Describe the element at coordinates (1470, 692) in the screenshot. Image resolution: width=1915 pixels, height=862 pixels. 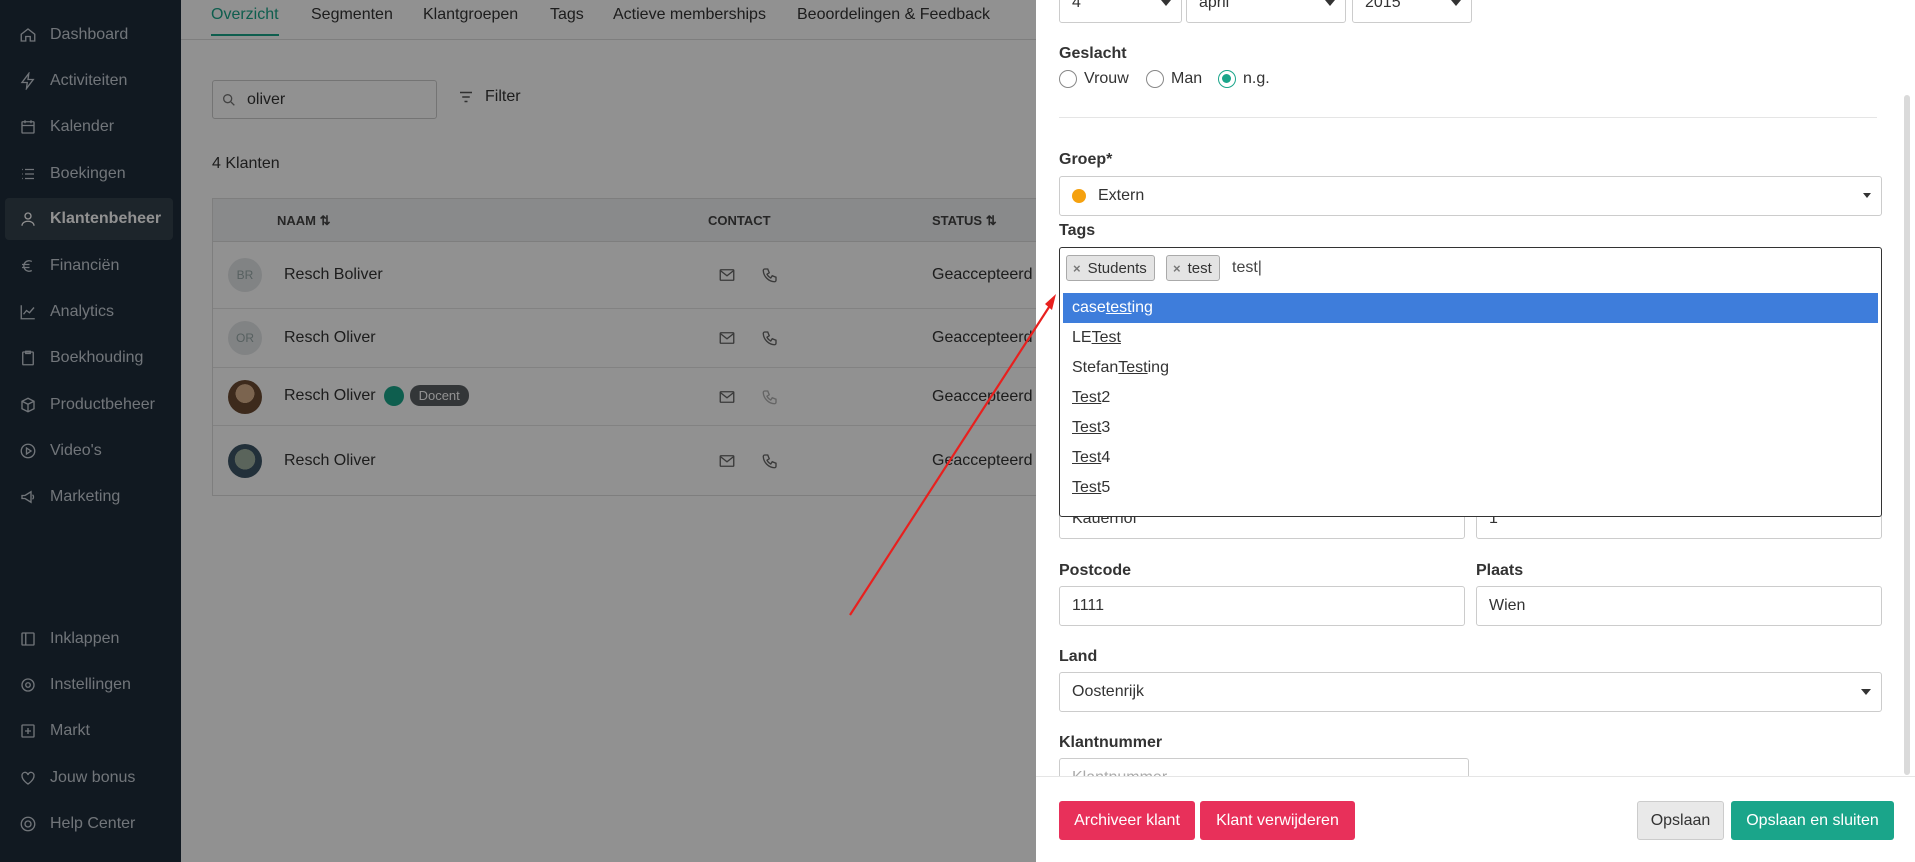
I see `country-select: Oostenrijk` at that location.